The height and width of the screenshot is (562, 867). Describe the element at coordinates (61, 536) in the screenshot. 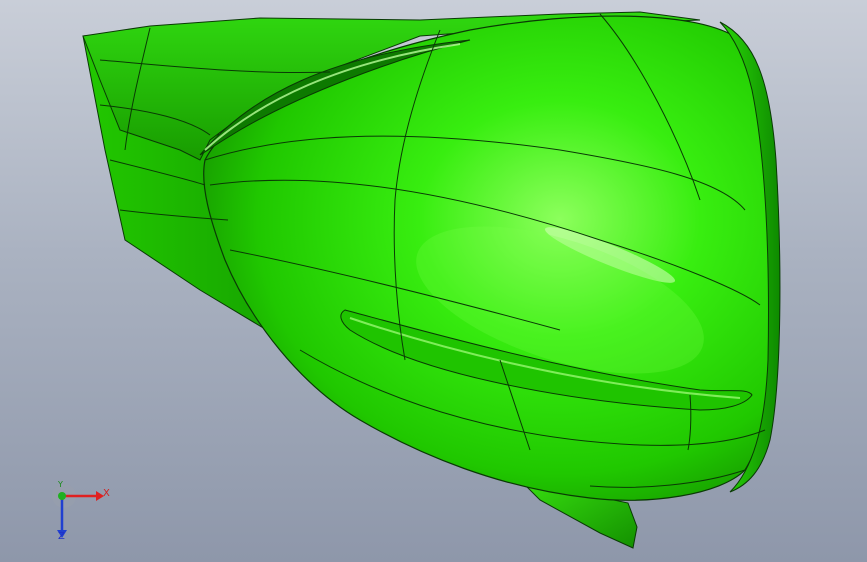

I see `z-axis-label: Z` at that location.